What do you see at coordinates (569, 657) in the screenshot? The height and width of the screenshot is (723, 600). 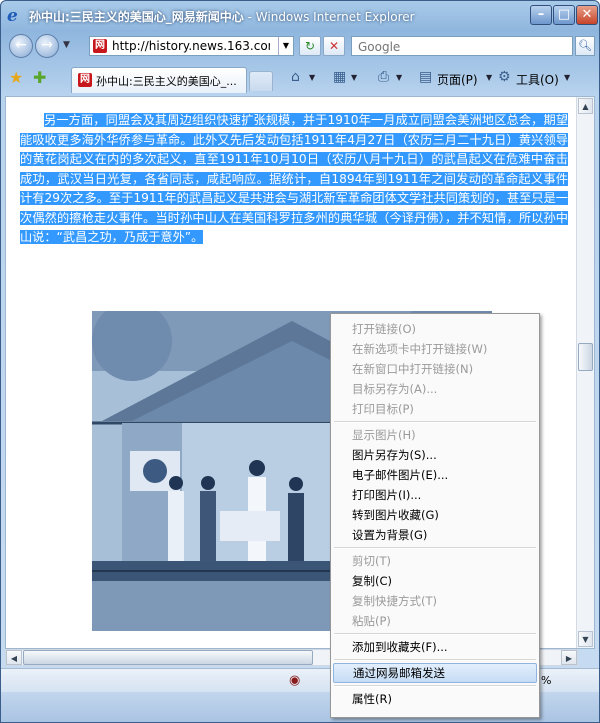 I see `scroll-right-icon: ▶` at bounding box center [569, 657].